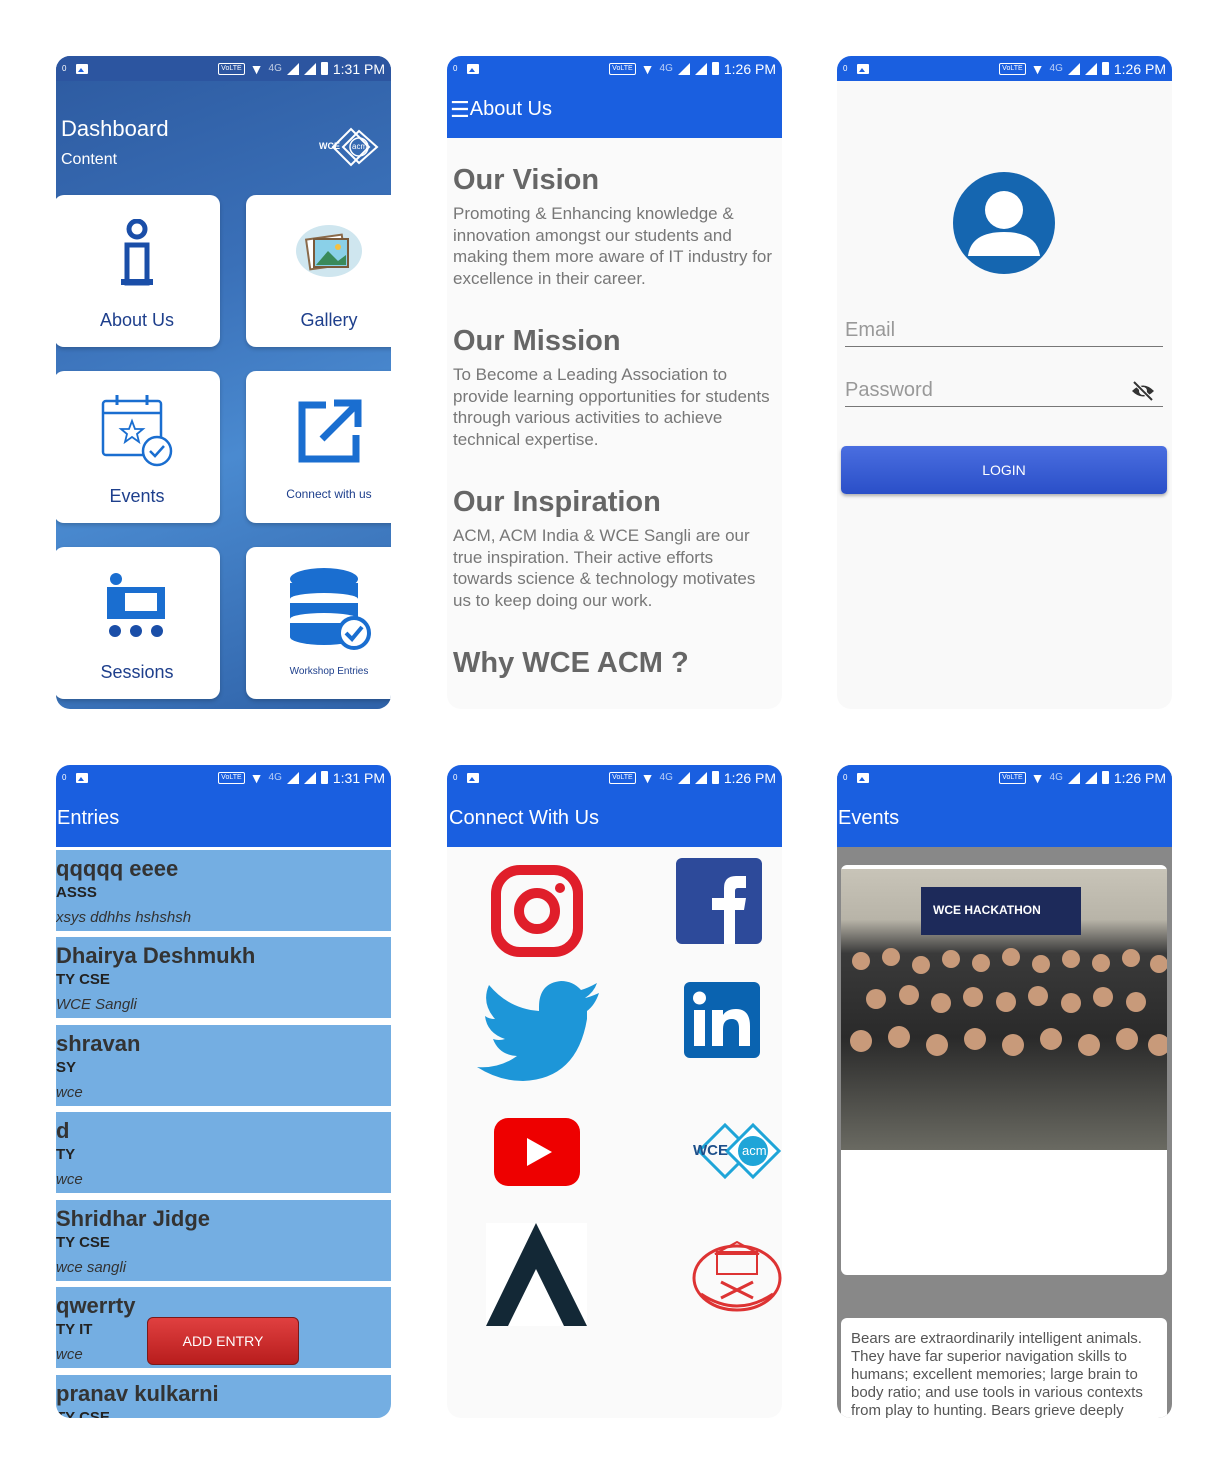 The width and height of the screenshot is (1228, 1474). Describe the element at coordinates (74, 1329) in the screenshot. I see `entry-class: TY IT` at that location.